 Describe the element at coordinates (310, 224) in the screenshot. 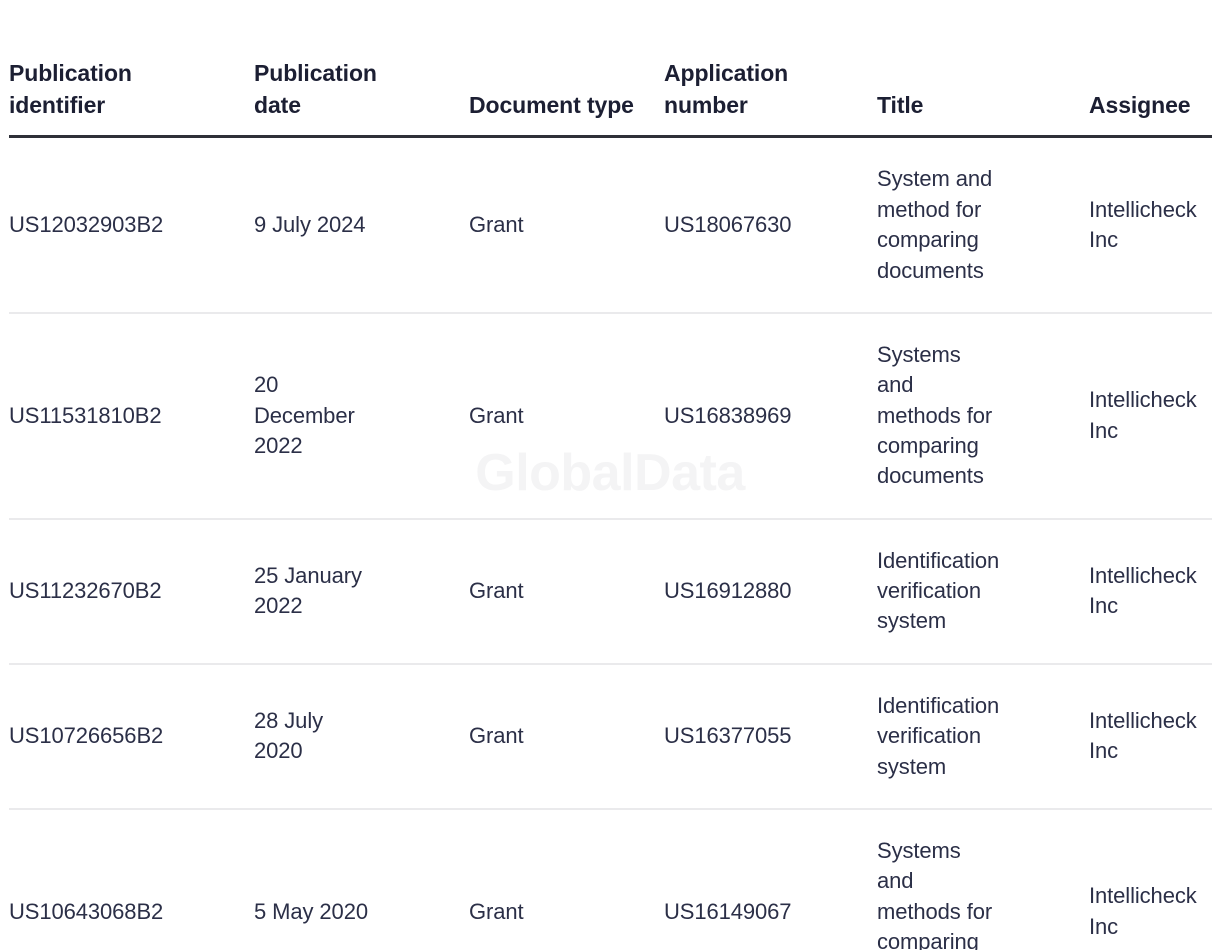

I see `cell-value: 9 July 2024` at that location.